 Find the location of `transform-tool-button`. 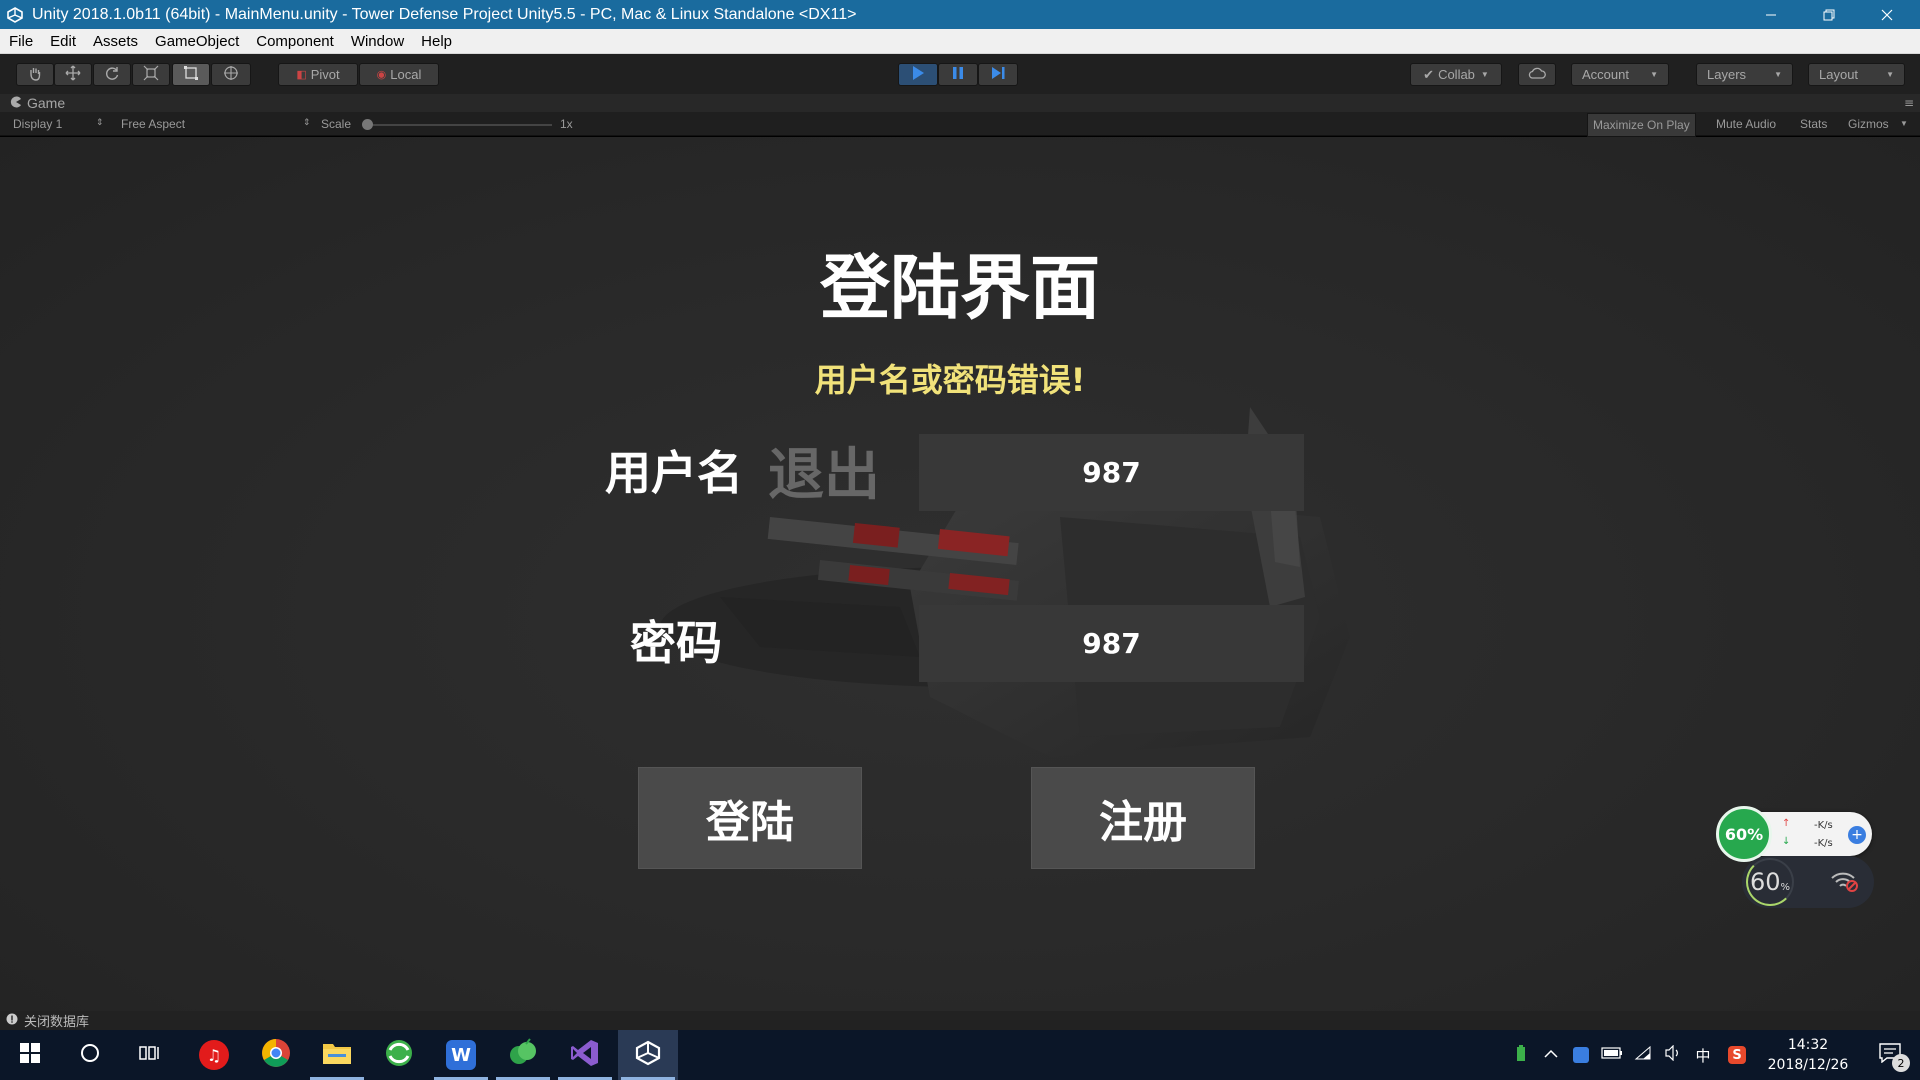

transform-tool-button is located at coordinates (231, 74).